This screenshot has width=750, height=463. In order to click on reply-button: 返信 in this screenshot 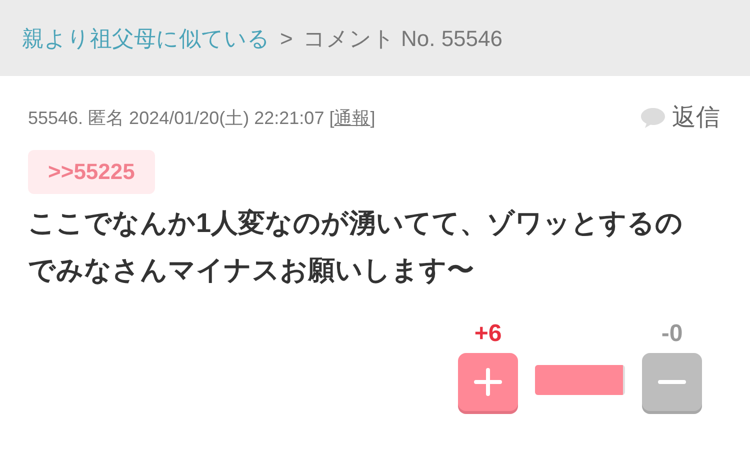, I will do `click(680, 118)`.